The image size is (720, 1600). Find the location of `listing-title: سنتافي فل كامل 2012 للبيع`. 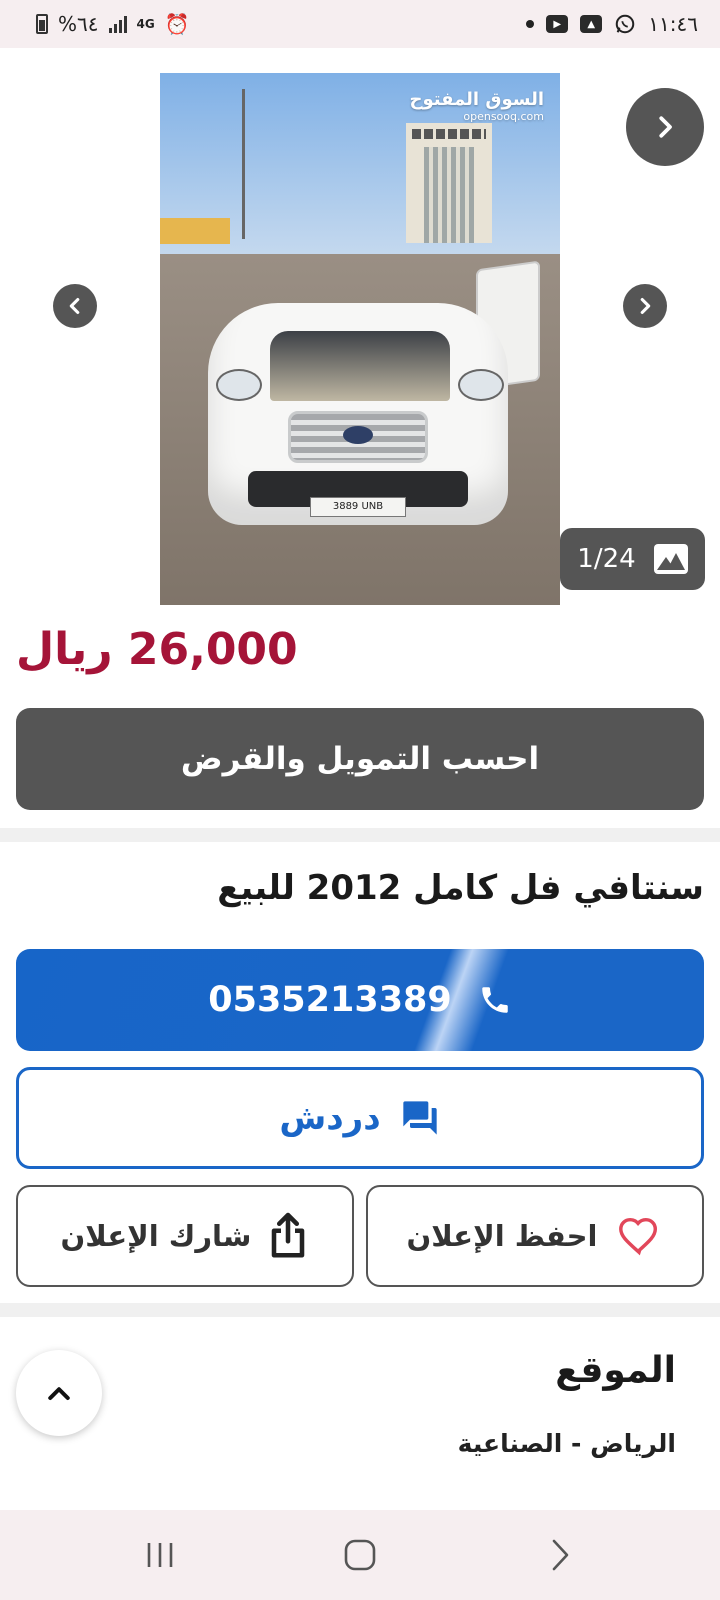

listing-title: سنتافي فل كامل 2012 للبيع is located at coordinates (460, 888).